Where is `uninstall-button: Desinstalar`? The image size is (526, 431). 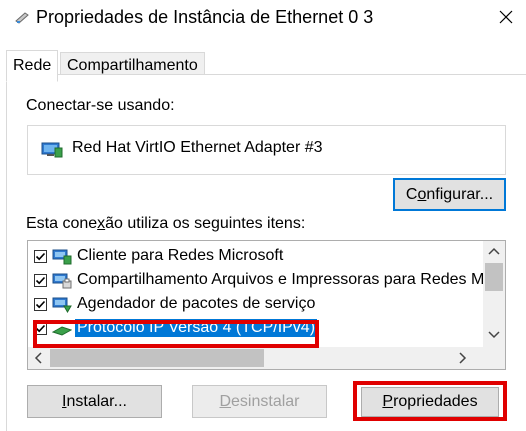
uninstall-button: Desinstalar is located at coordinates (259, 401).